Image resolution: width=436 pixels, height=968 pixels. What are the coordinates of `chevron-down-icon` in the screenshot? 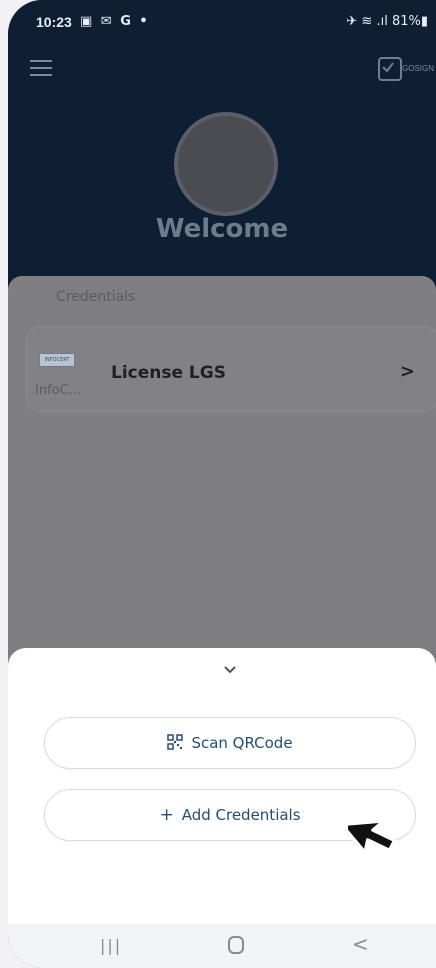 It's located at (230, 670).